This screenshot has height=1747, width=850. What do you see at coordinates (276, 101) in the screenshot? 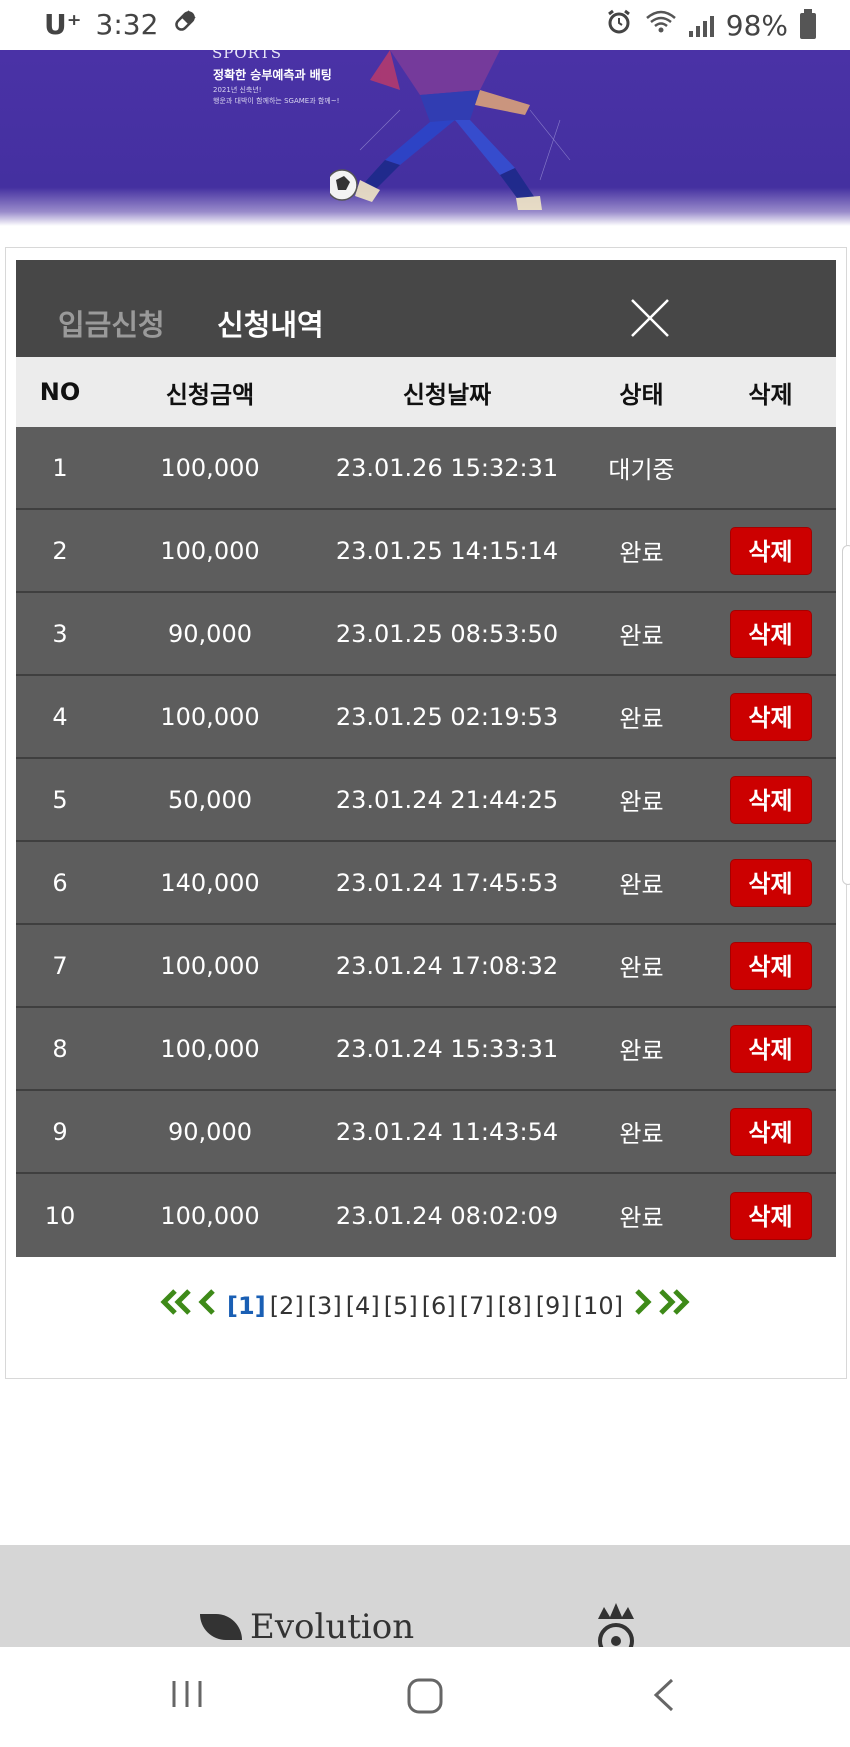
I see `banner-subline-2: 행운과 대박이 함께하는 SGAME과 함께~!` at bounding box center [276, 101].